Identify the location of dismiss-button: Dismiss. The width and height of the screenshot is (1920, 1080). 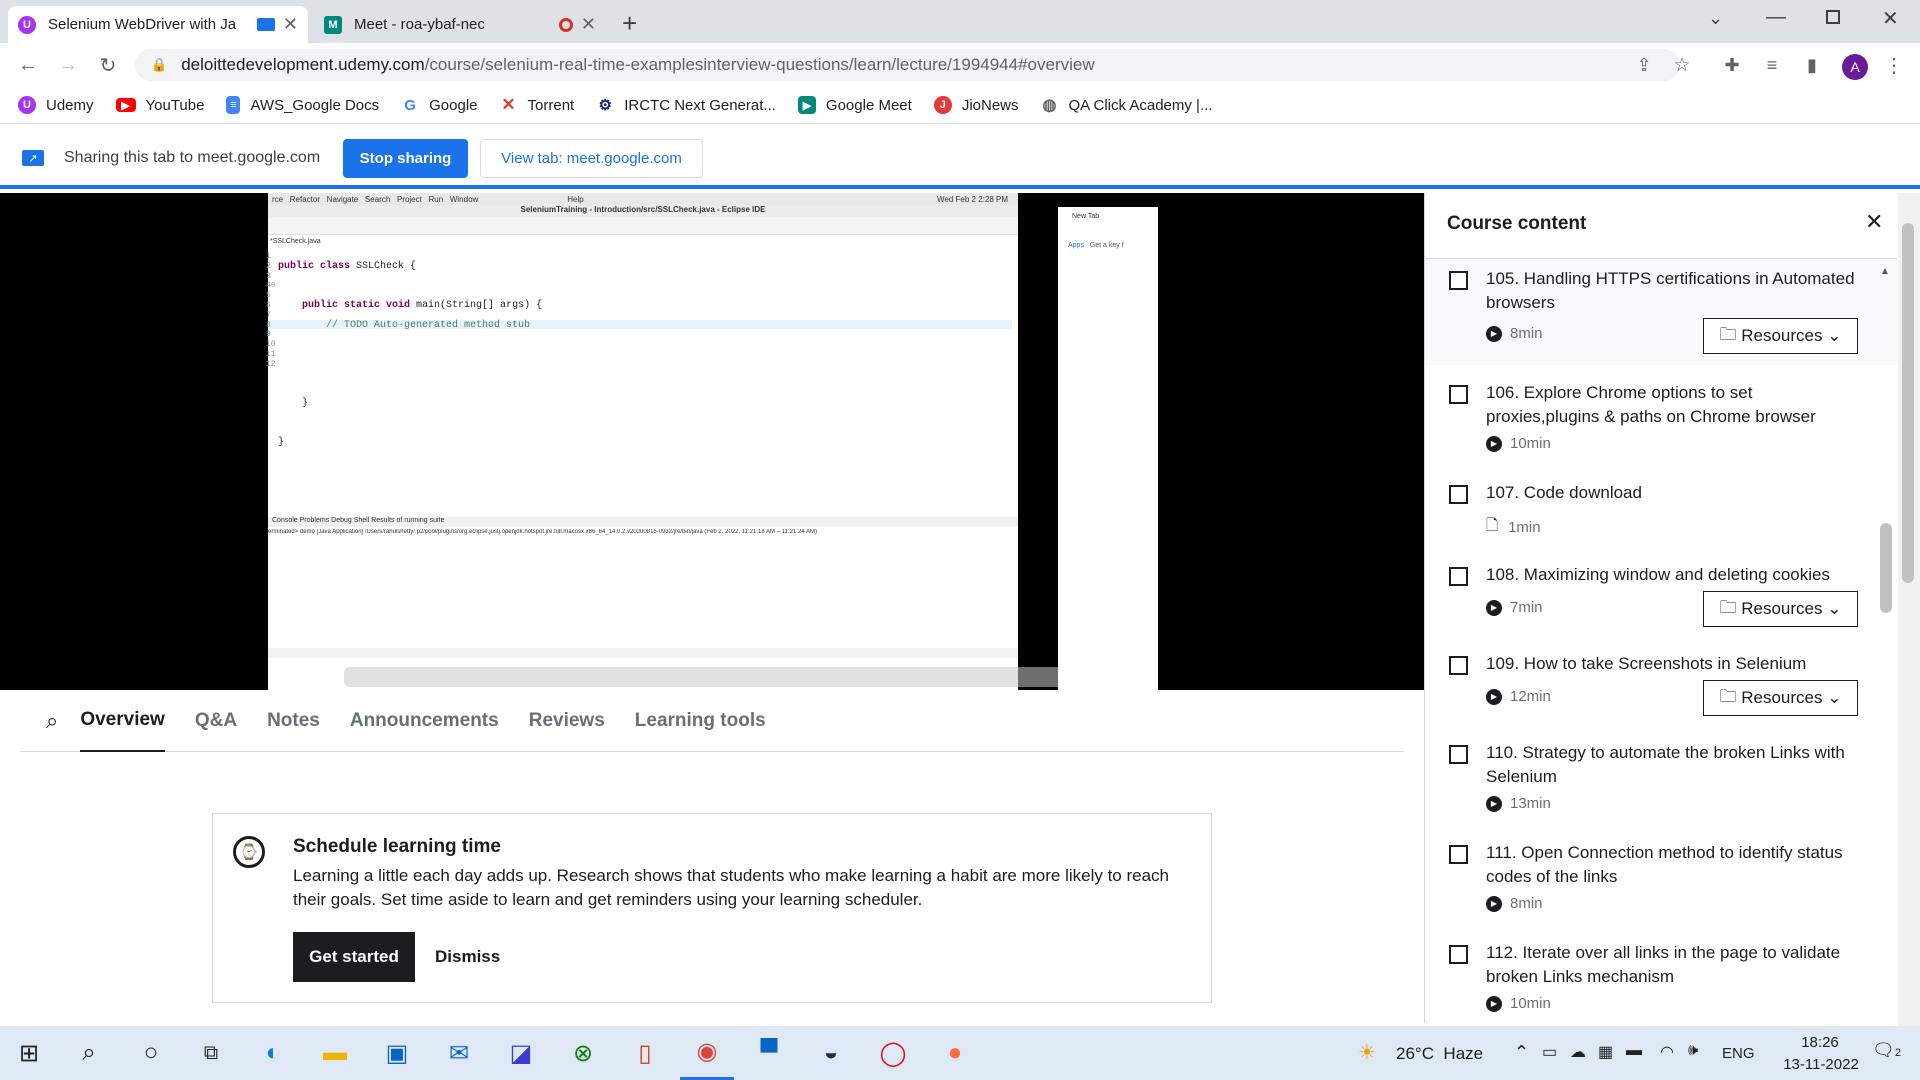
(475, 957).